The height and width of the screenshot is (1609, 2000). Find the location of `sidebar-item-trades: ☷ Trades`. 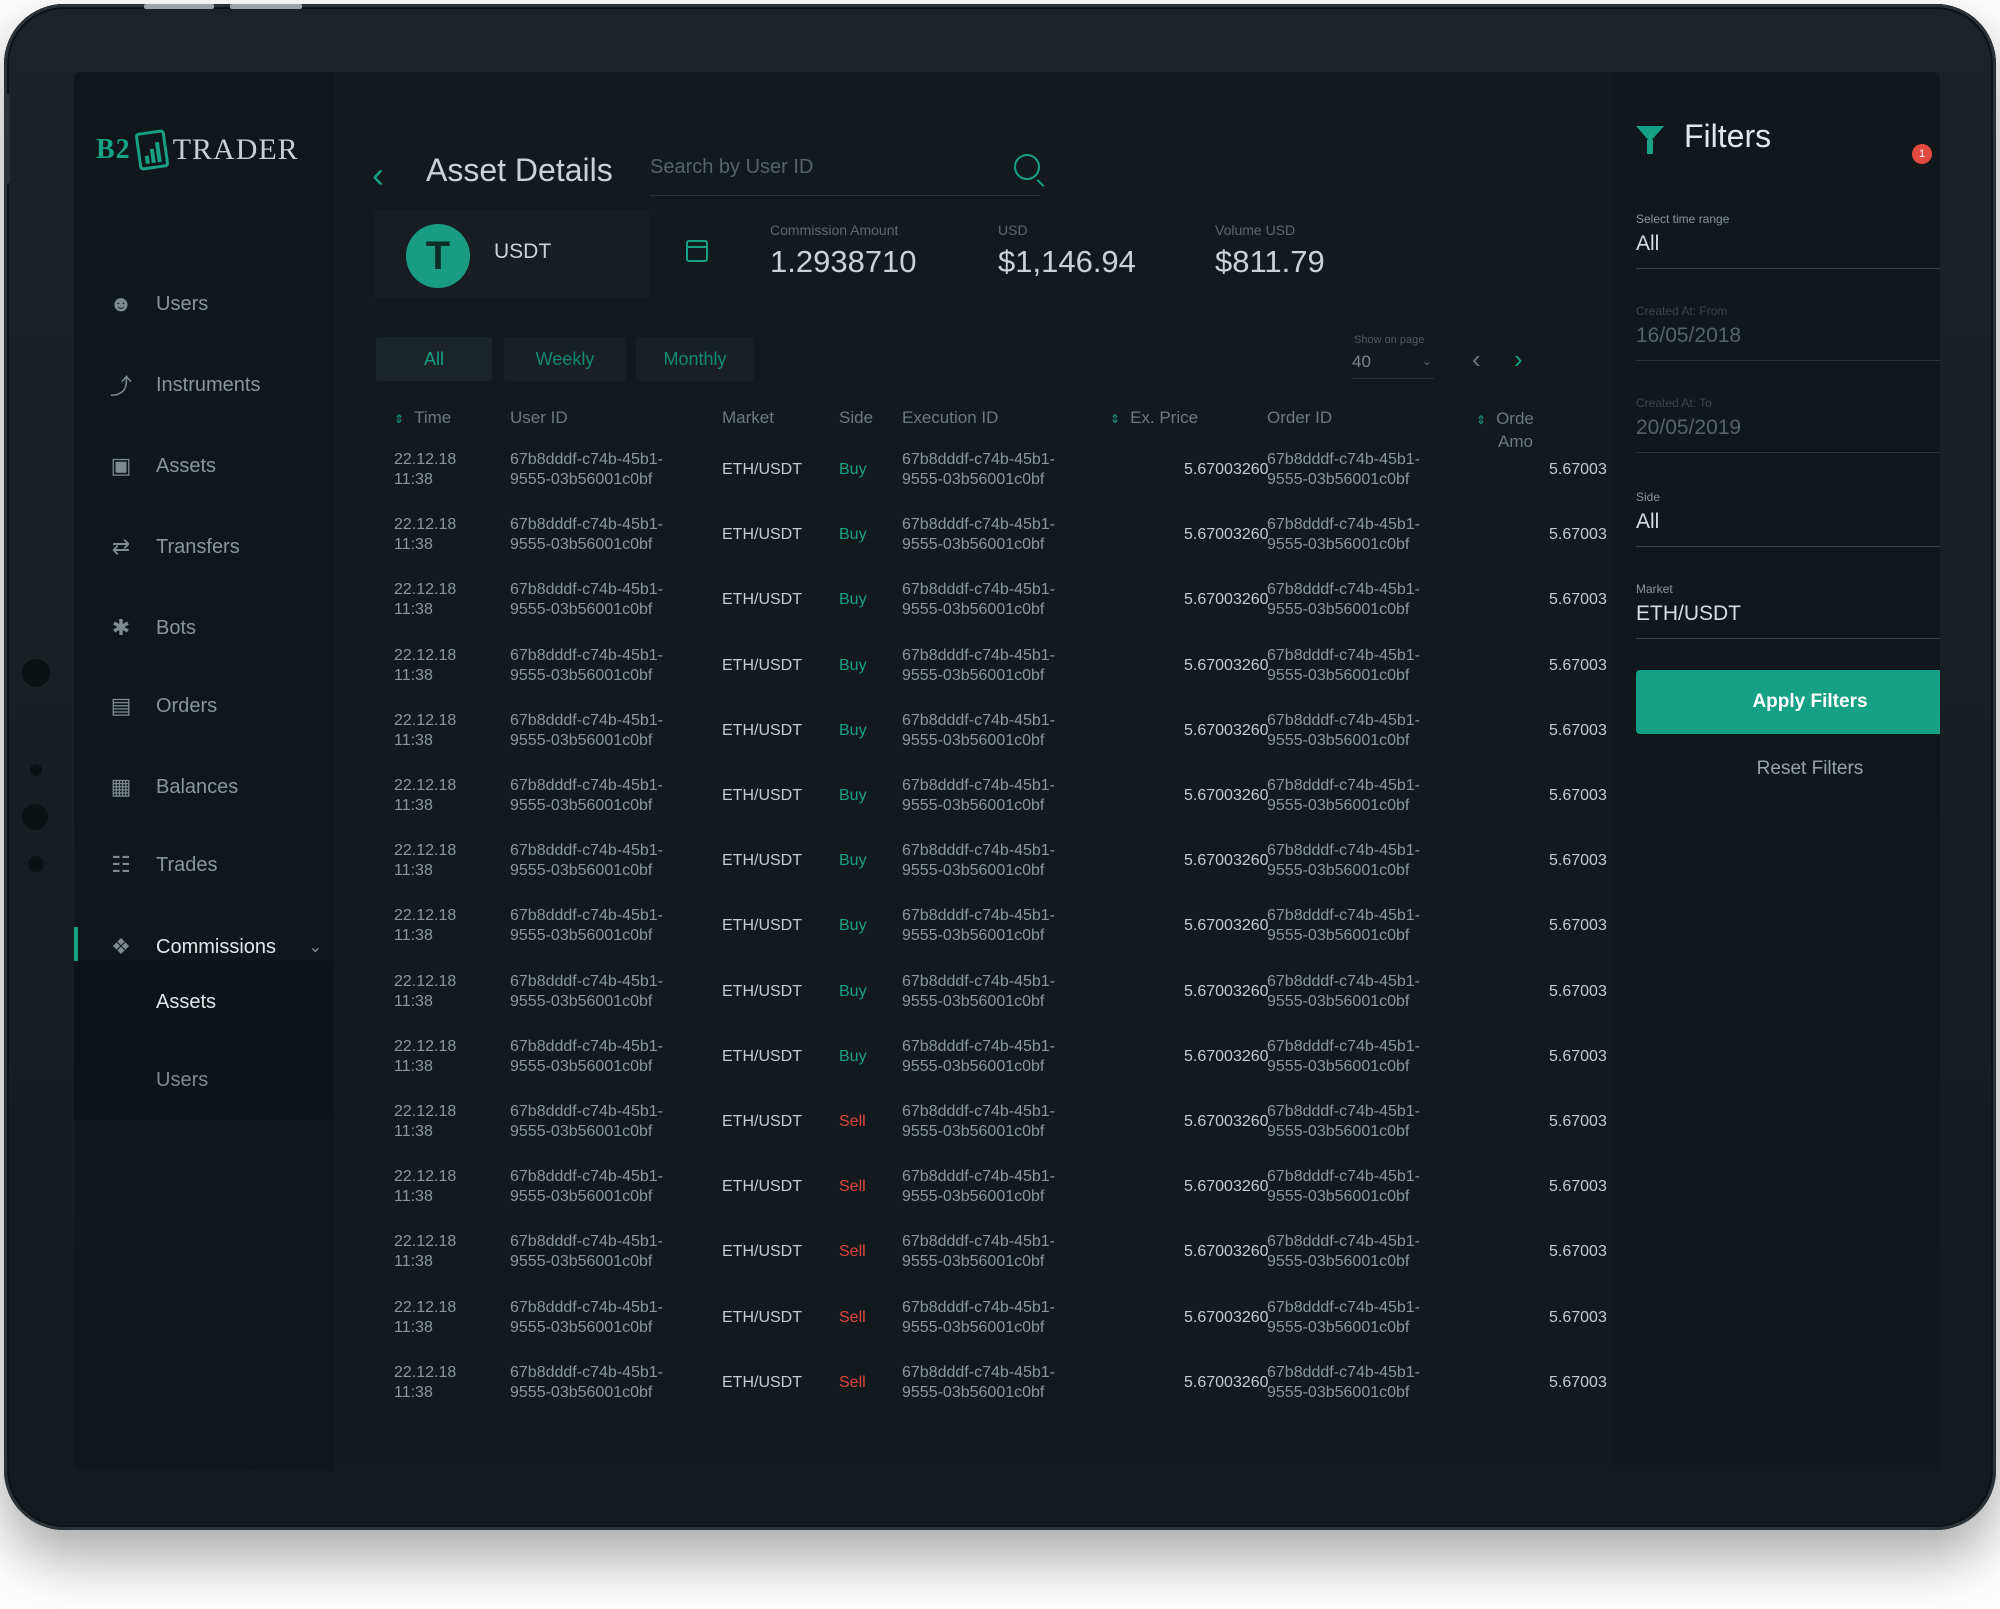

sidebar-item-trades: ☷ Trades is located at coordinates (204, 865).